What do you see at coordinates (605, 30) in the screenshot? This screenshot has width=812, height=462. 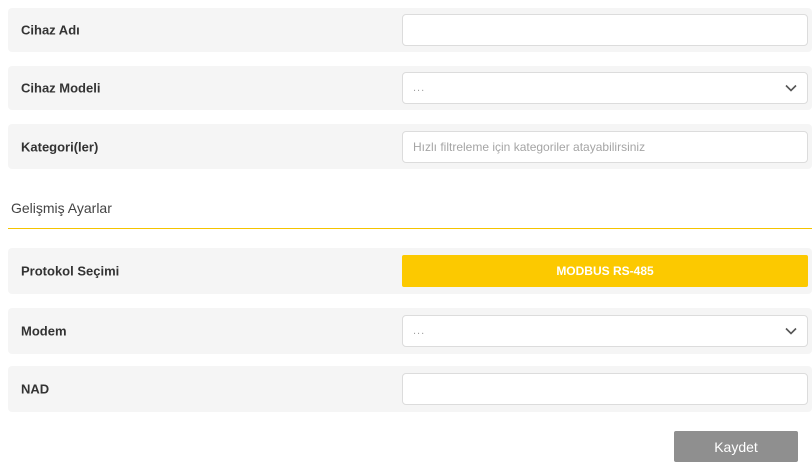 I see `device-name-input` at bounding box center [605, 30].